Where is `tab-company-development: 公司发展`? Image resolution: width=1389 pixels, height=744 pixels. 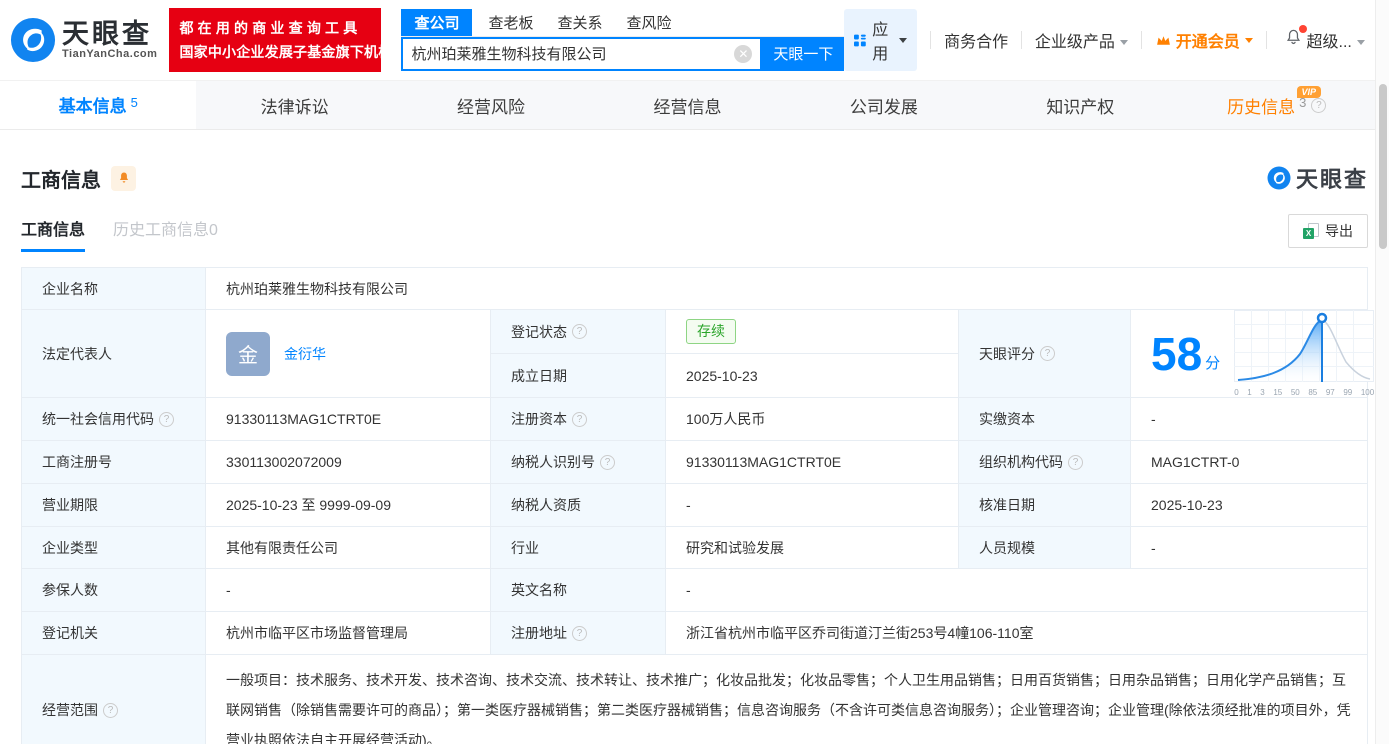 tab-company-development: 公司发展 is located at coordinates (884, 105).